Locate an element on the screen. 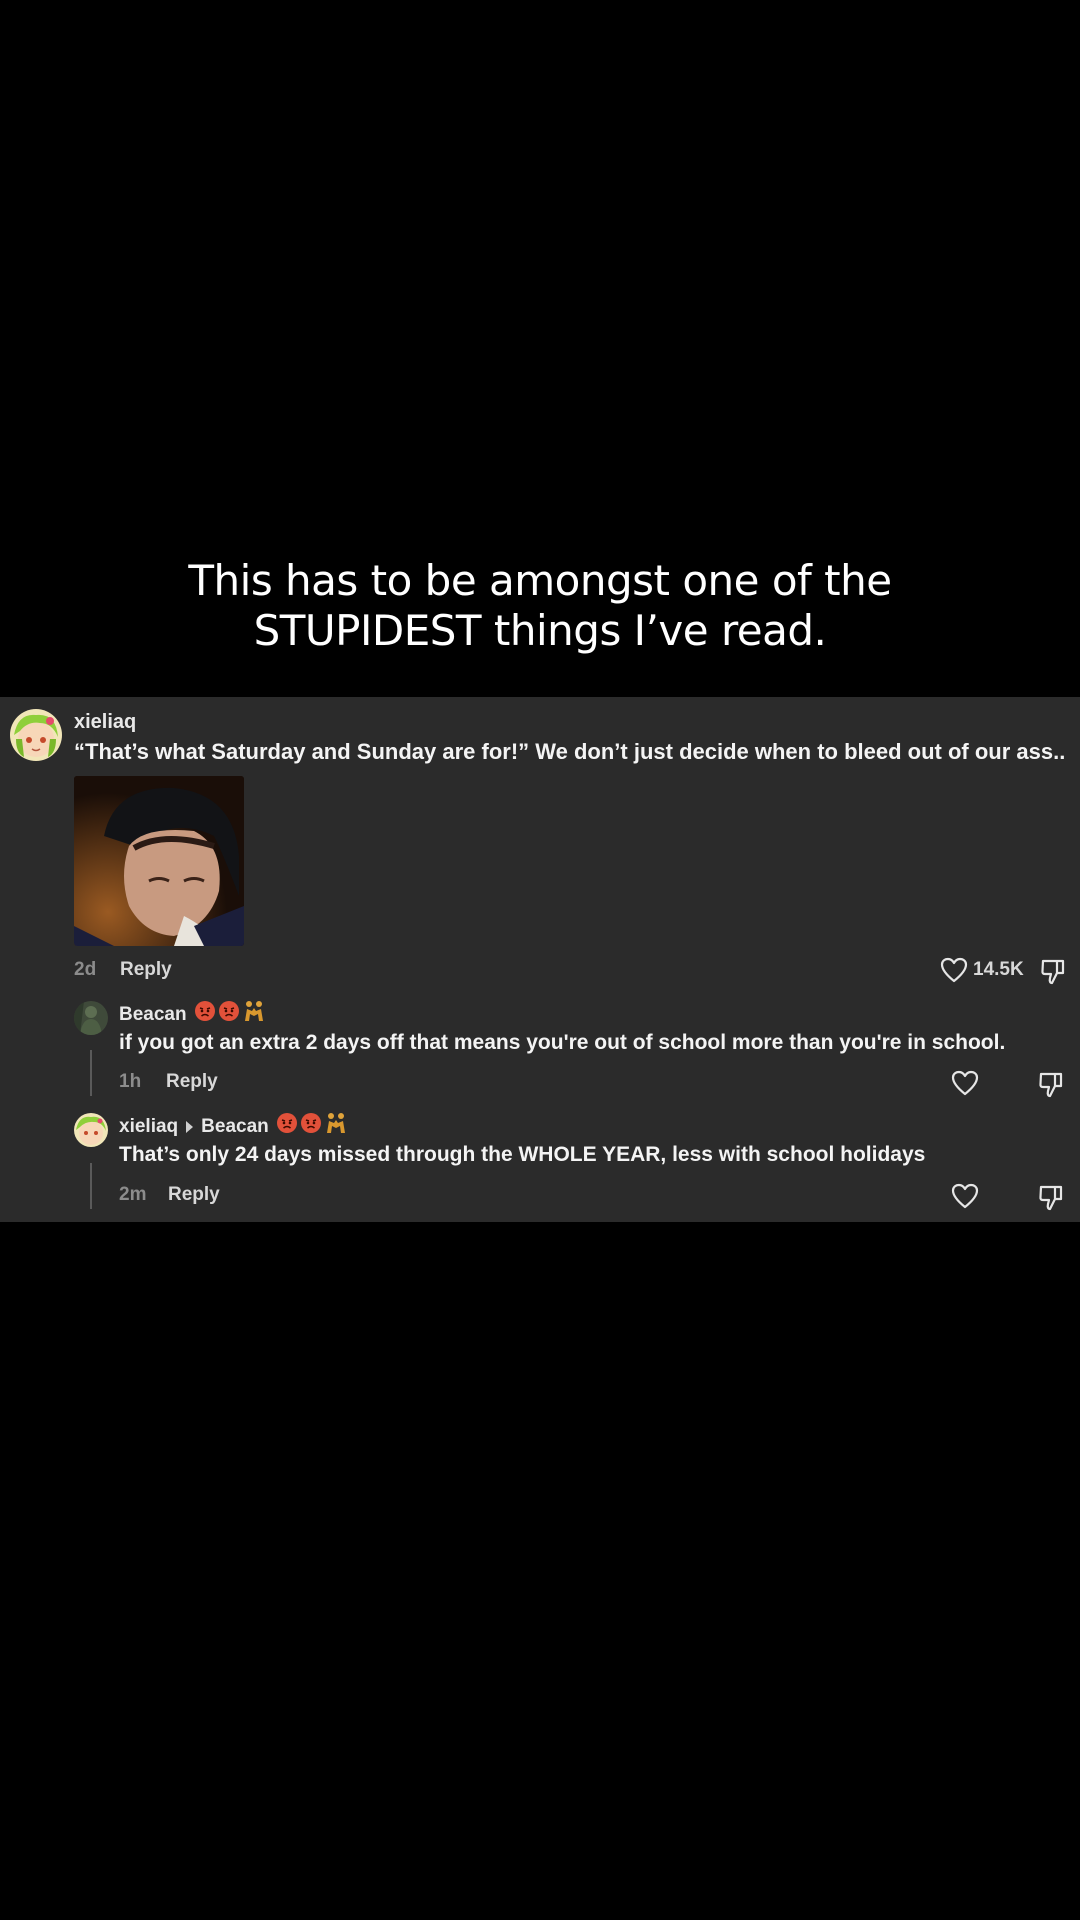 This screenshot has width=1080, height=1920. reply-1-username: Beacan is located at coordinates (192, 1015).